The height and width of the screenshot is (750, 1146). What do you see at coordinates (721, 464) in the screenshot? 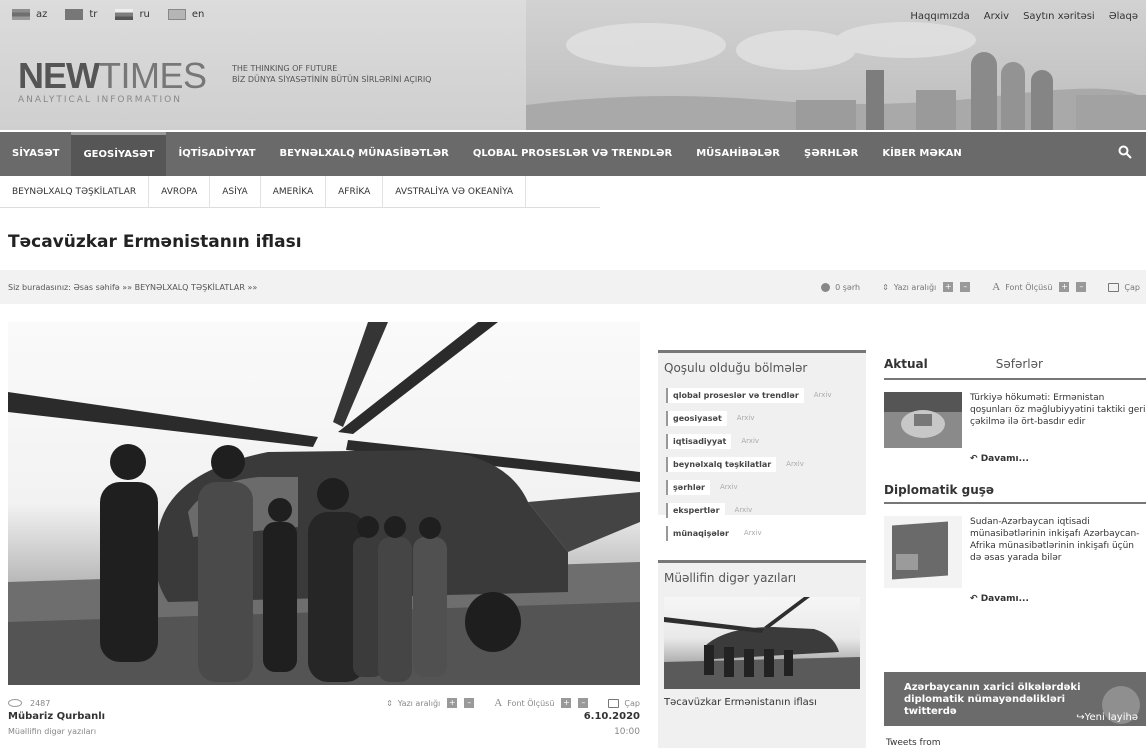
I see `section-tag: beynəlxalq təşkilatlar` at bounding box center [721, 464].